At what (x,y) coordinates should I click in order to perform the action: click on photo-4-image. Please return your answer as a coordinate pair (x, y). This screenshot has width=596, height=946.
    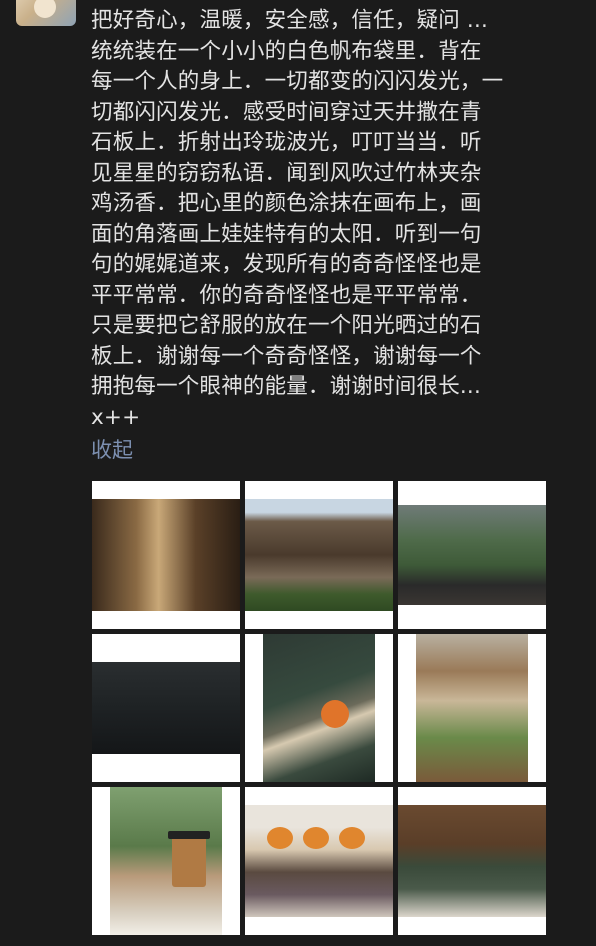
    Looking at the image, I should click on (166, 708).